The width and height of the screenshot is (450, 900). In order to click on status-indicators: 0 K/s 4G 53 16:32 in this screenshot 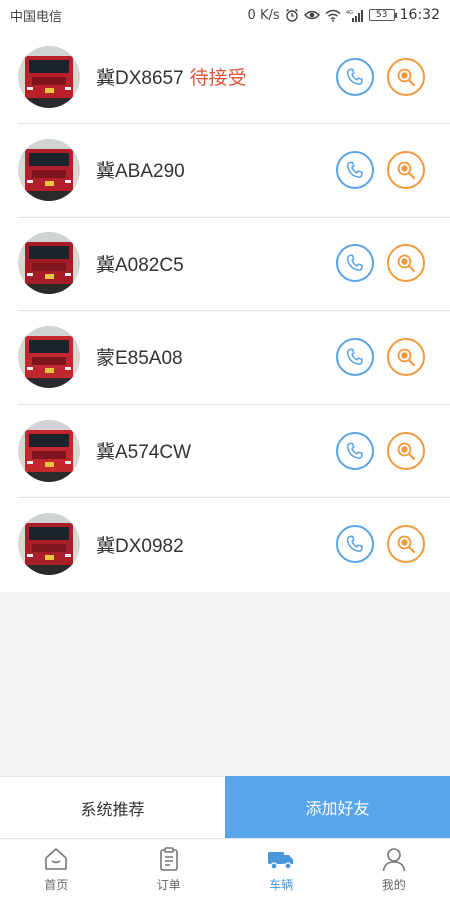, I will do `click(344, 15)`.